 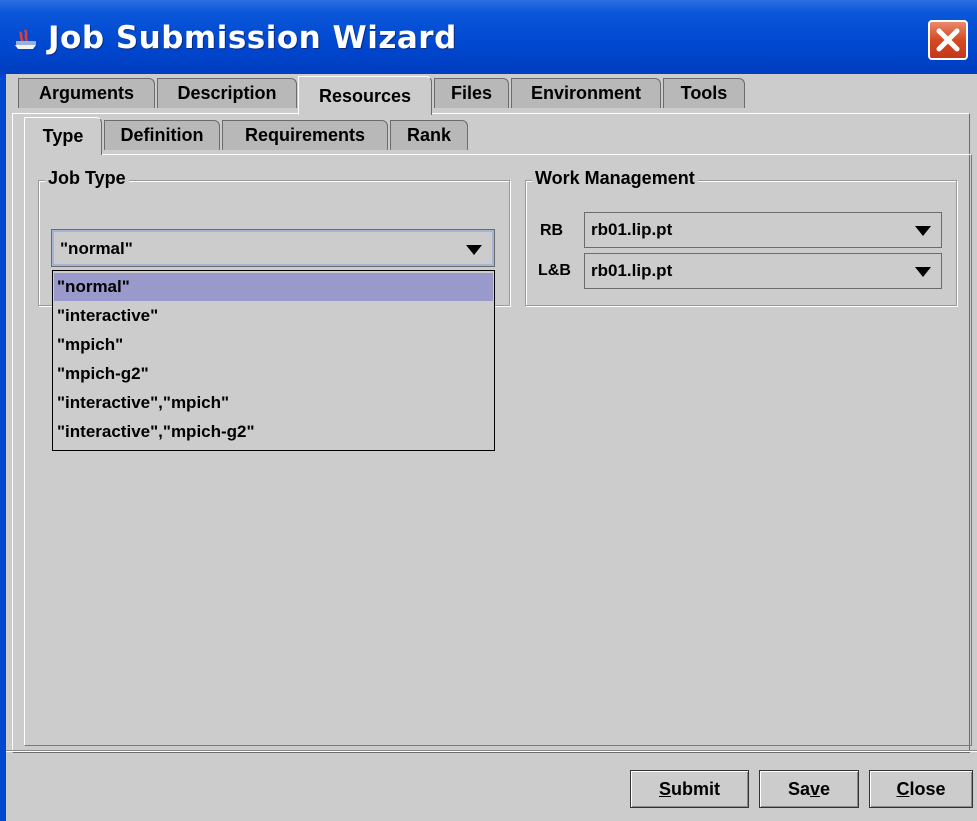 I want to click on job-type-option: "interactive","mpich", so click(x=273, y=403).